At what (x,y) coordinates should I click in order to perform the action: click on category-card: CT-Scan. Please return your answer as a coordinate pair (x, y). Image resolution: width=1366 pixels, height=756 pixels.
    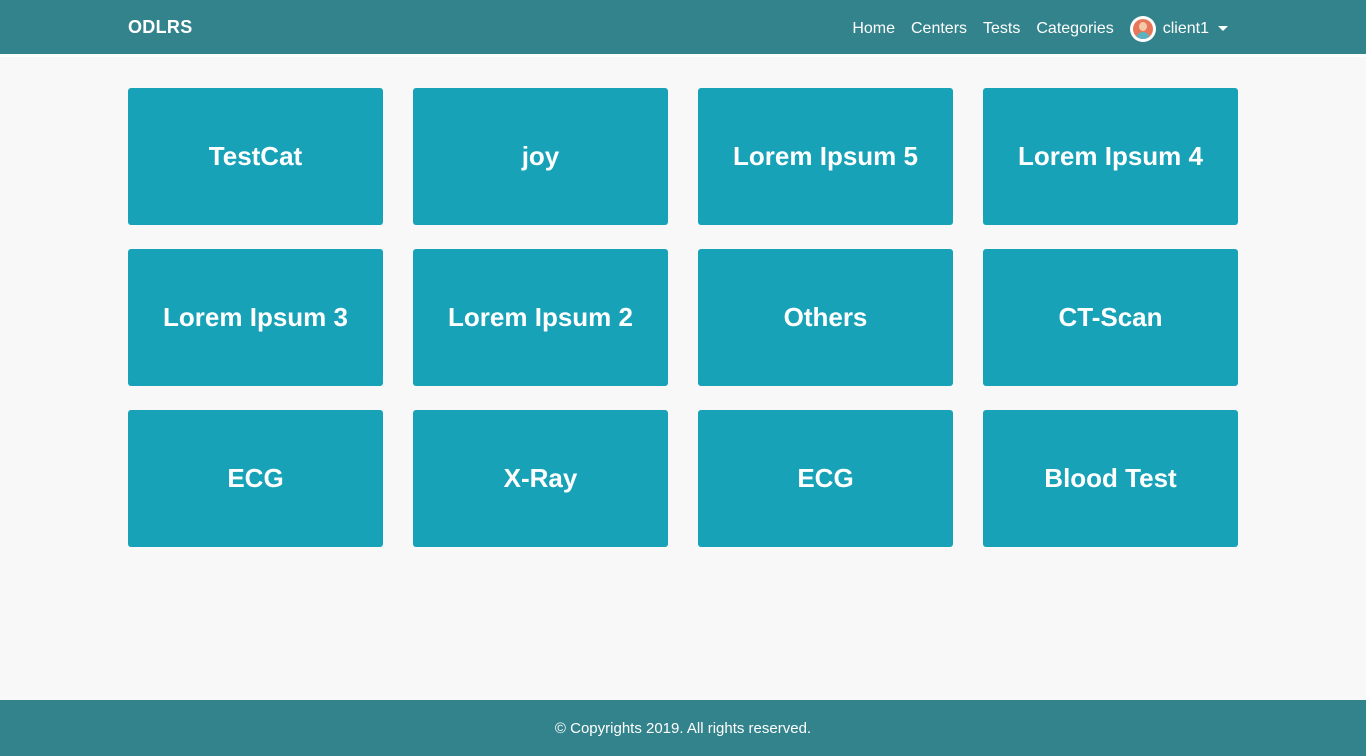
    Looking at the image, I should click on (1110, 317).